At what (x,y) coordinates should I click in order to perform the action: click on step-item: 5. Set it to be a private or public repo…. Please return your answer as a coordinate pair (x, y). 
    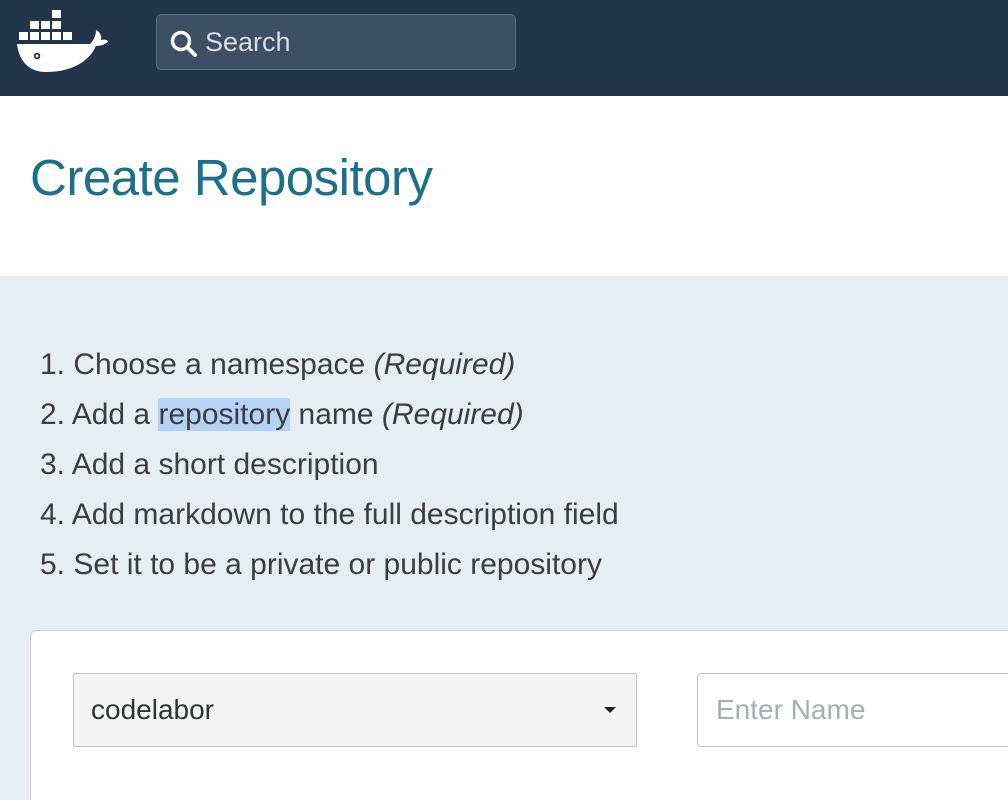
    Looking at the image, I should click on (329, 565).